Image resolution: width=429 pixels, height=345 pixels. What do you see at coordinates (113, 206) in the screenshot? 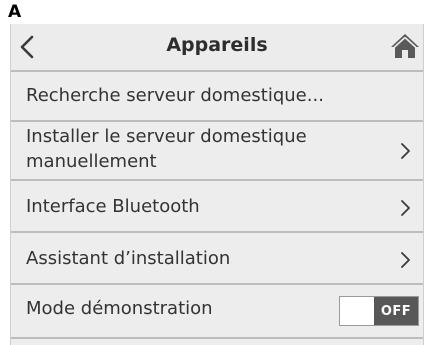
I see `menu-item-label: Interface Bluetooth` at bounding box center [113, 206].